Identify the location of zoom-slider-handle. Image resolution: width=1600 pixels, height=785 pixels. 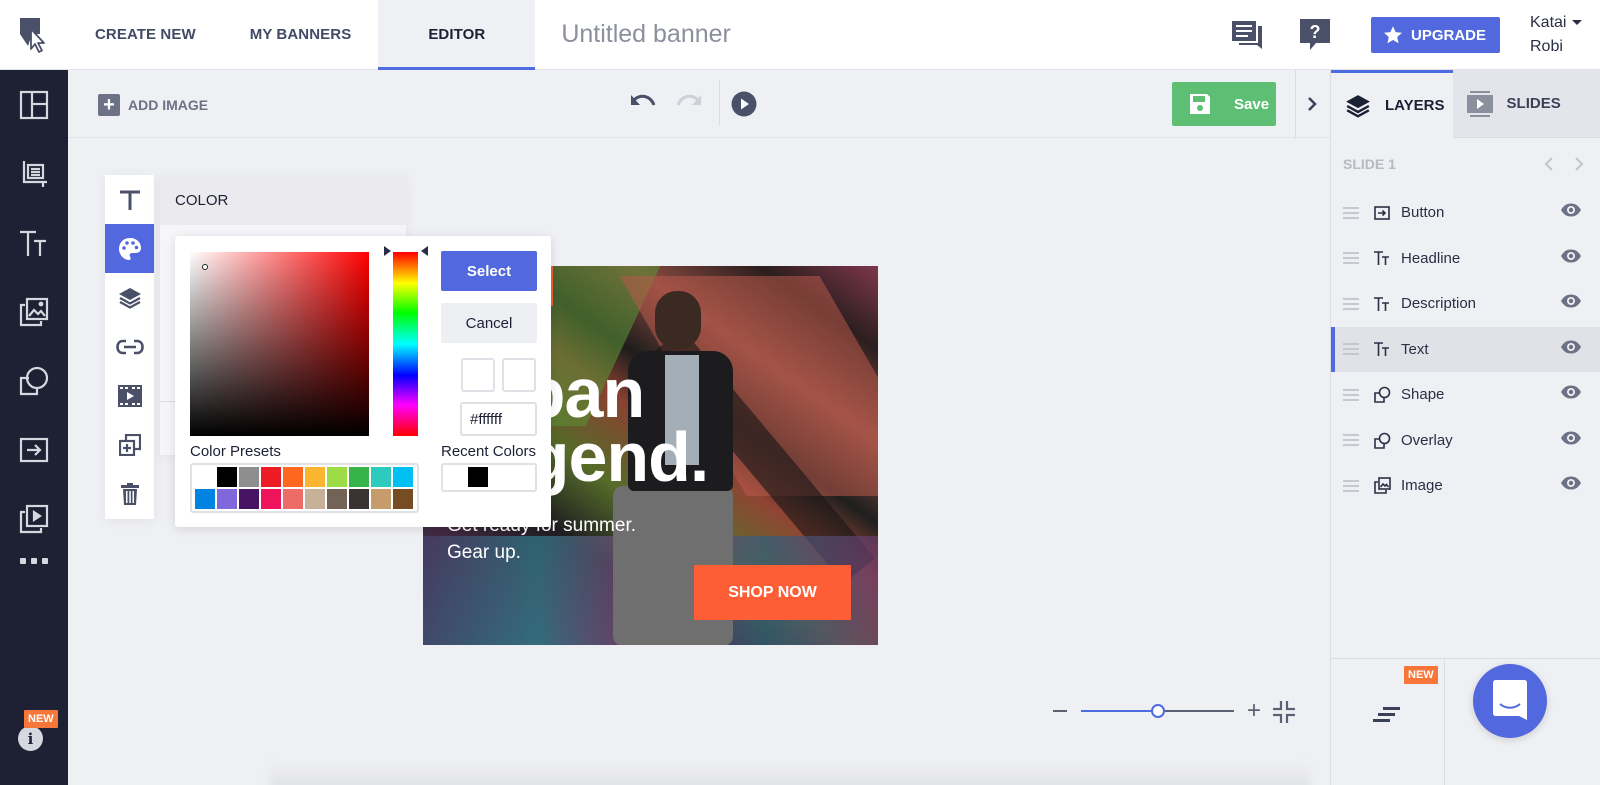
(1157, 711).